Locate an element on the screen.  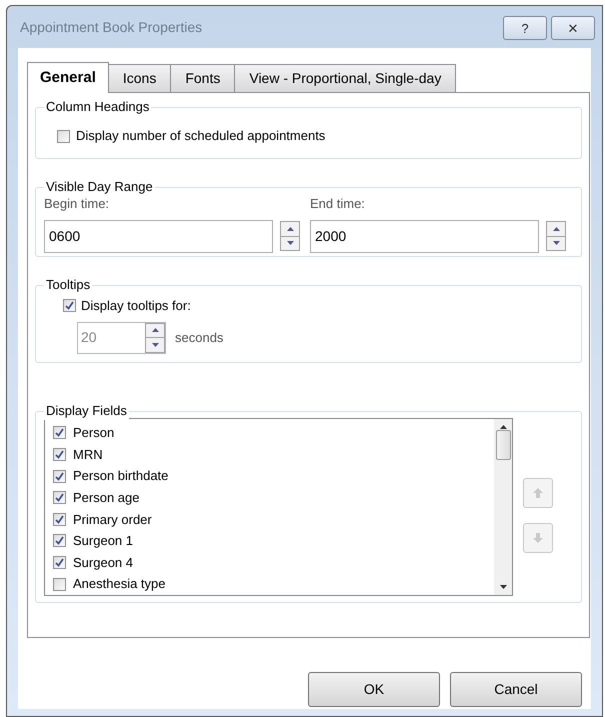
unit-label: seconds is located at coordinates (199, 337).